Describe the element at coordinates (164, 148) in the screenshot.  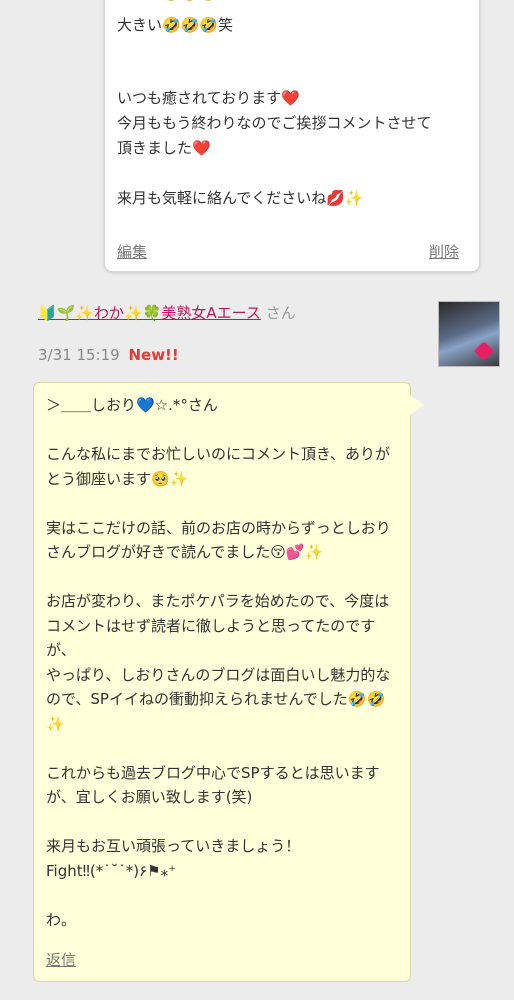
I see `comment-line: 頂きました❤️` at that location.